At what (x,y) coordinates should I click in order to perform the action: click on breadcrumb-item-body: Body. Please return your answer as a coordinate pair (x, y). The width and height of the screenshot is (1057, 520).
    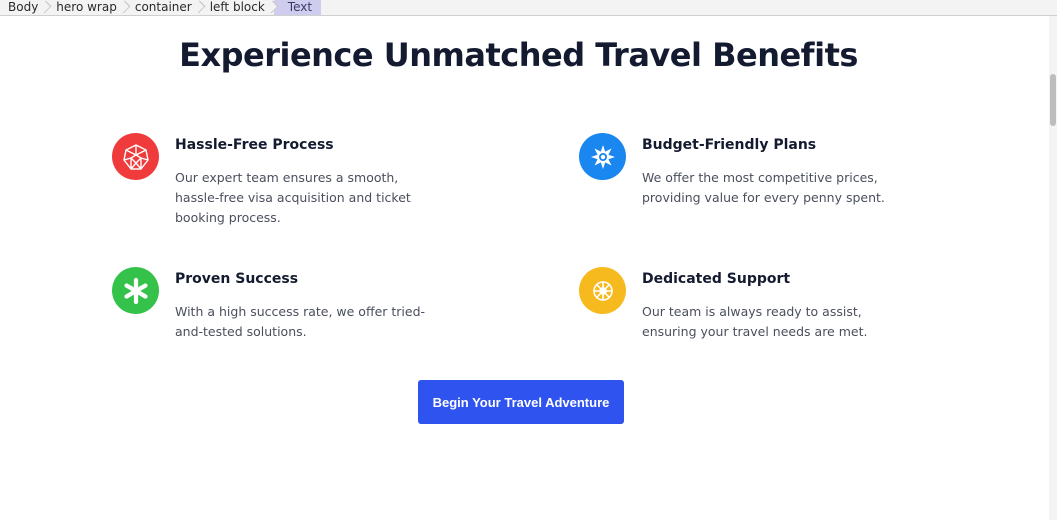
    Looking at the image, I should click on (26, 7).